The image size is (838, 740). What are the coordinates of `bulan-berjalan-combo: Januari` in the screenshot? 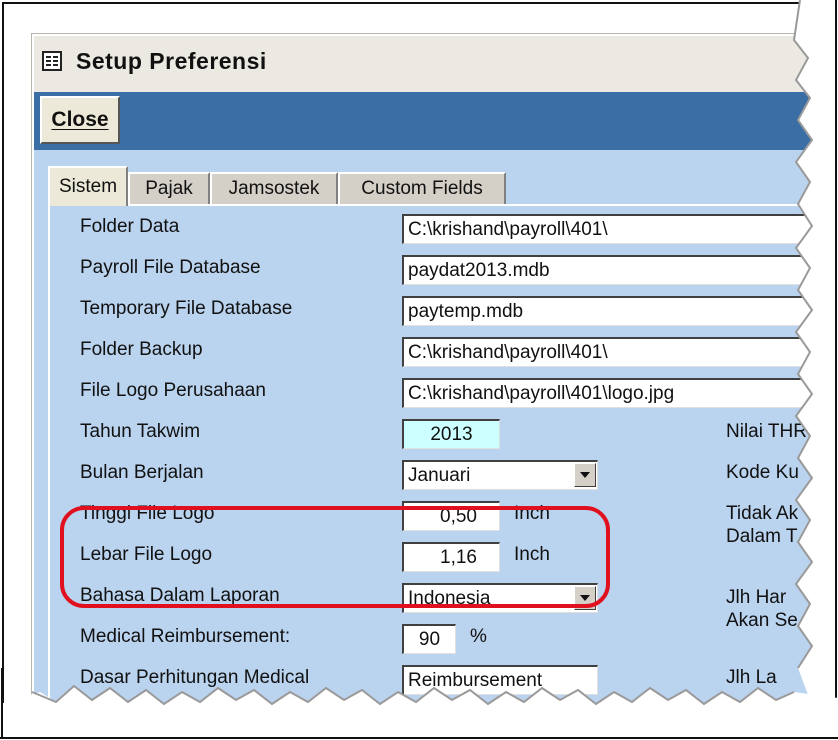 It's located at (500, 475).